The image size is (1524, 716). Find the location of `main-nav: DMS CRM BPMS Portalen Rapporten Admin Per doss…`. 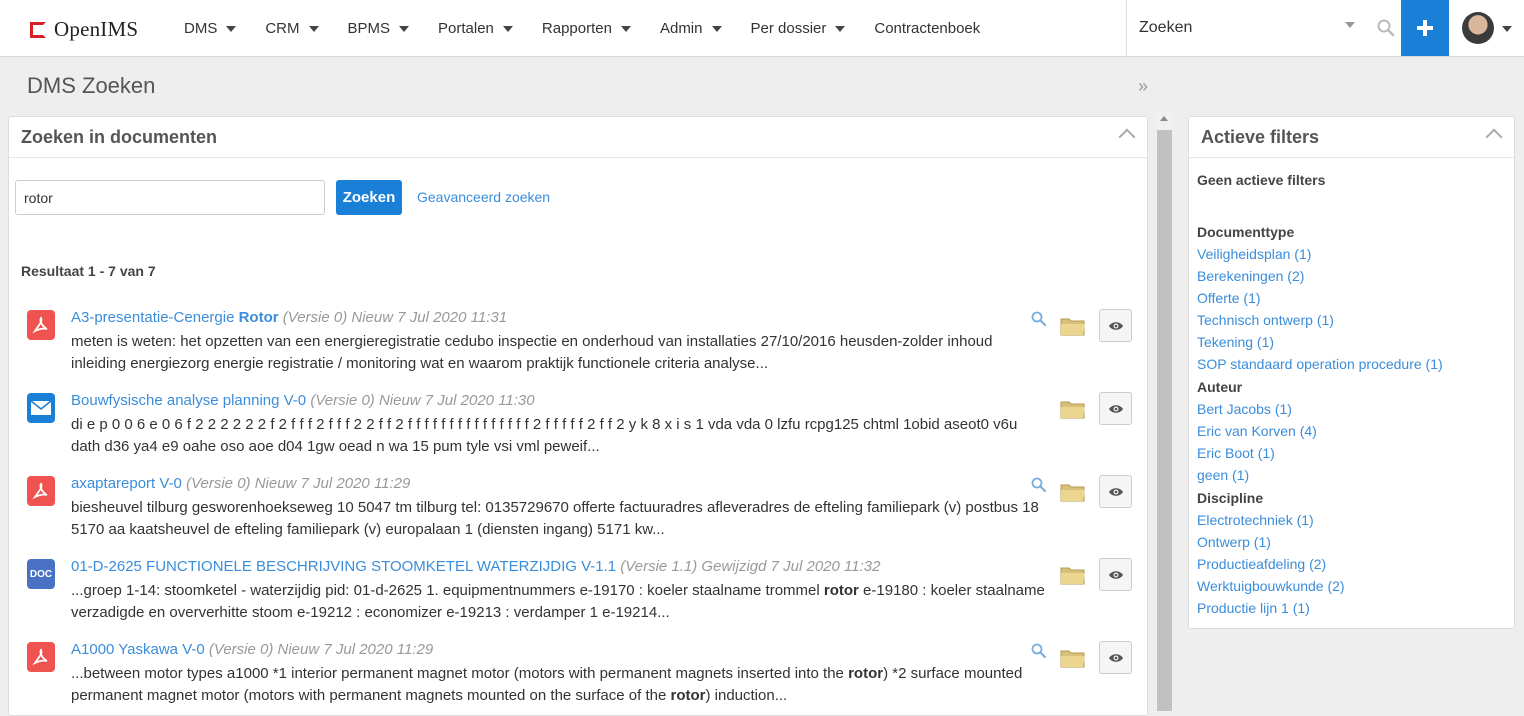

main-nav: DMS CRM BPMS Portalen Rapporten Admin Per doss… is located at coordinates (596, 28).